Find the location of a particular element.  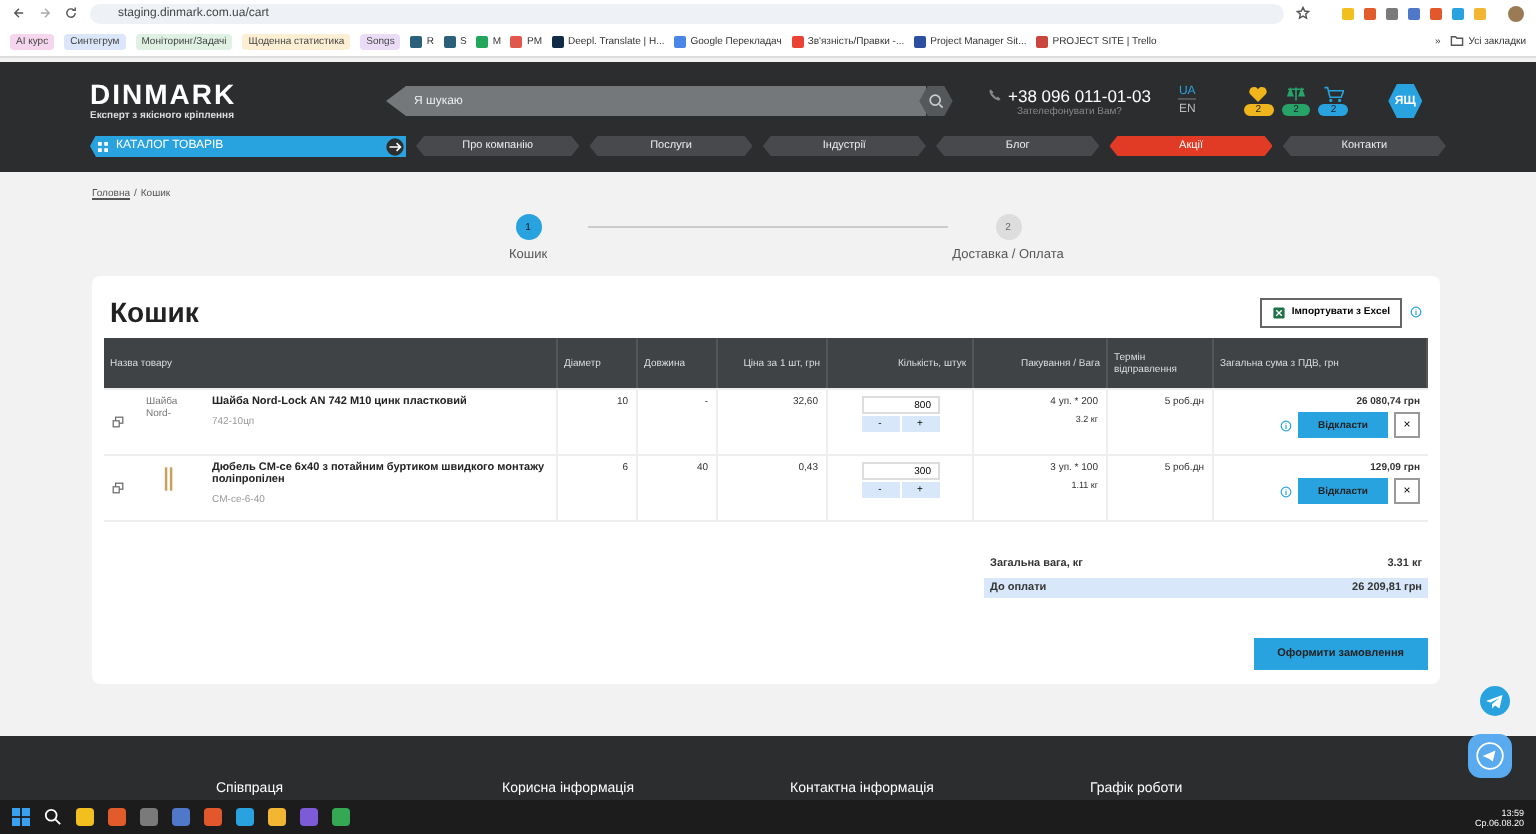

arrow-icon is located at coordinates (395, 146).